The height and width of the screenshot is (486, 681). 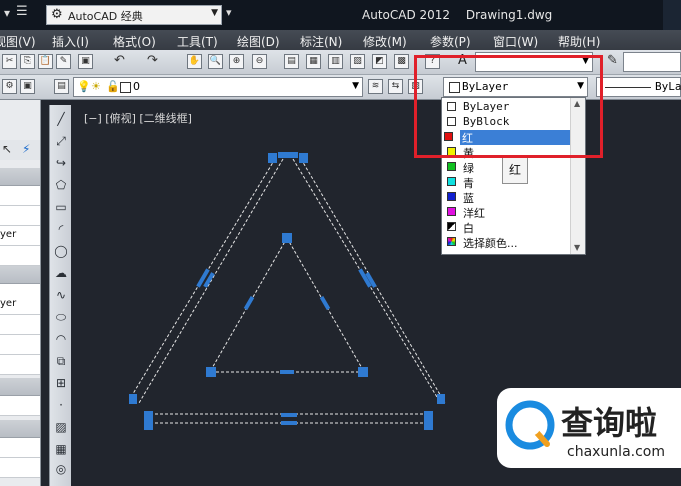 What do you see at coordinates (61, 339) in the screenshot?
I see `ellipse-arc-icon: ◠` at bounding box center [61, 339].